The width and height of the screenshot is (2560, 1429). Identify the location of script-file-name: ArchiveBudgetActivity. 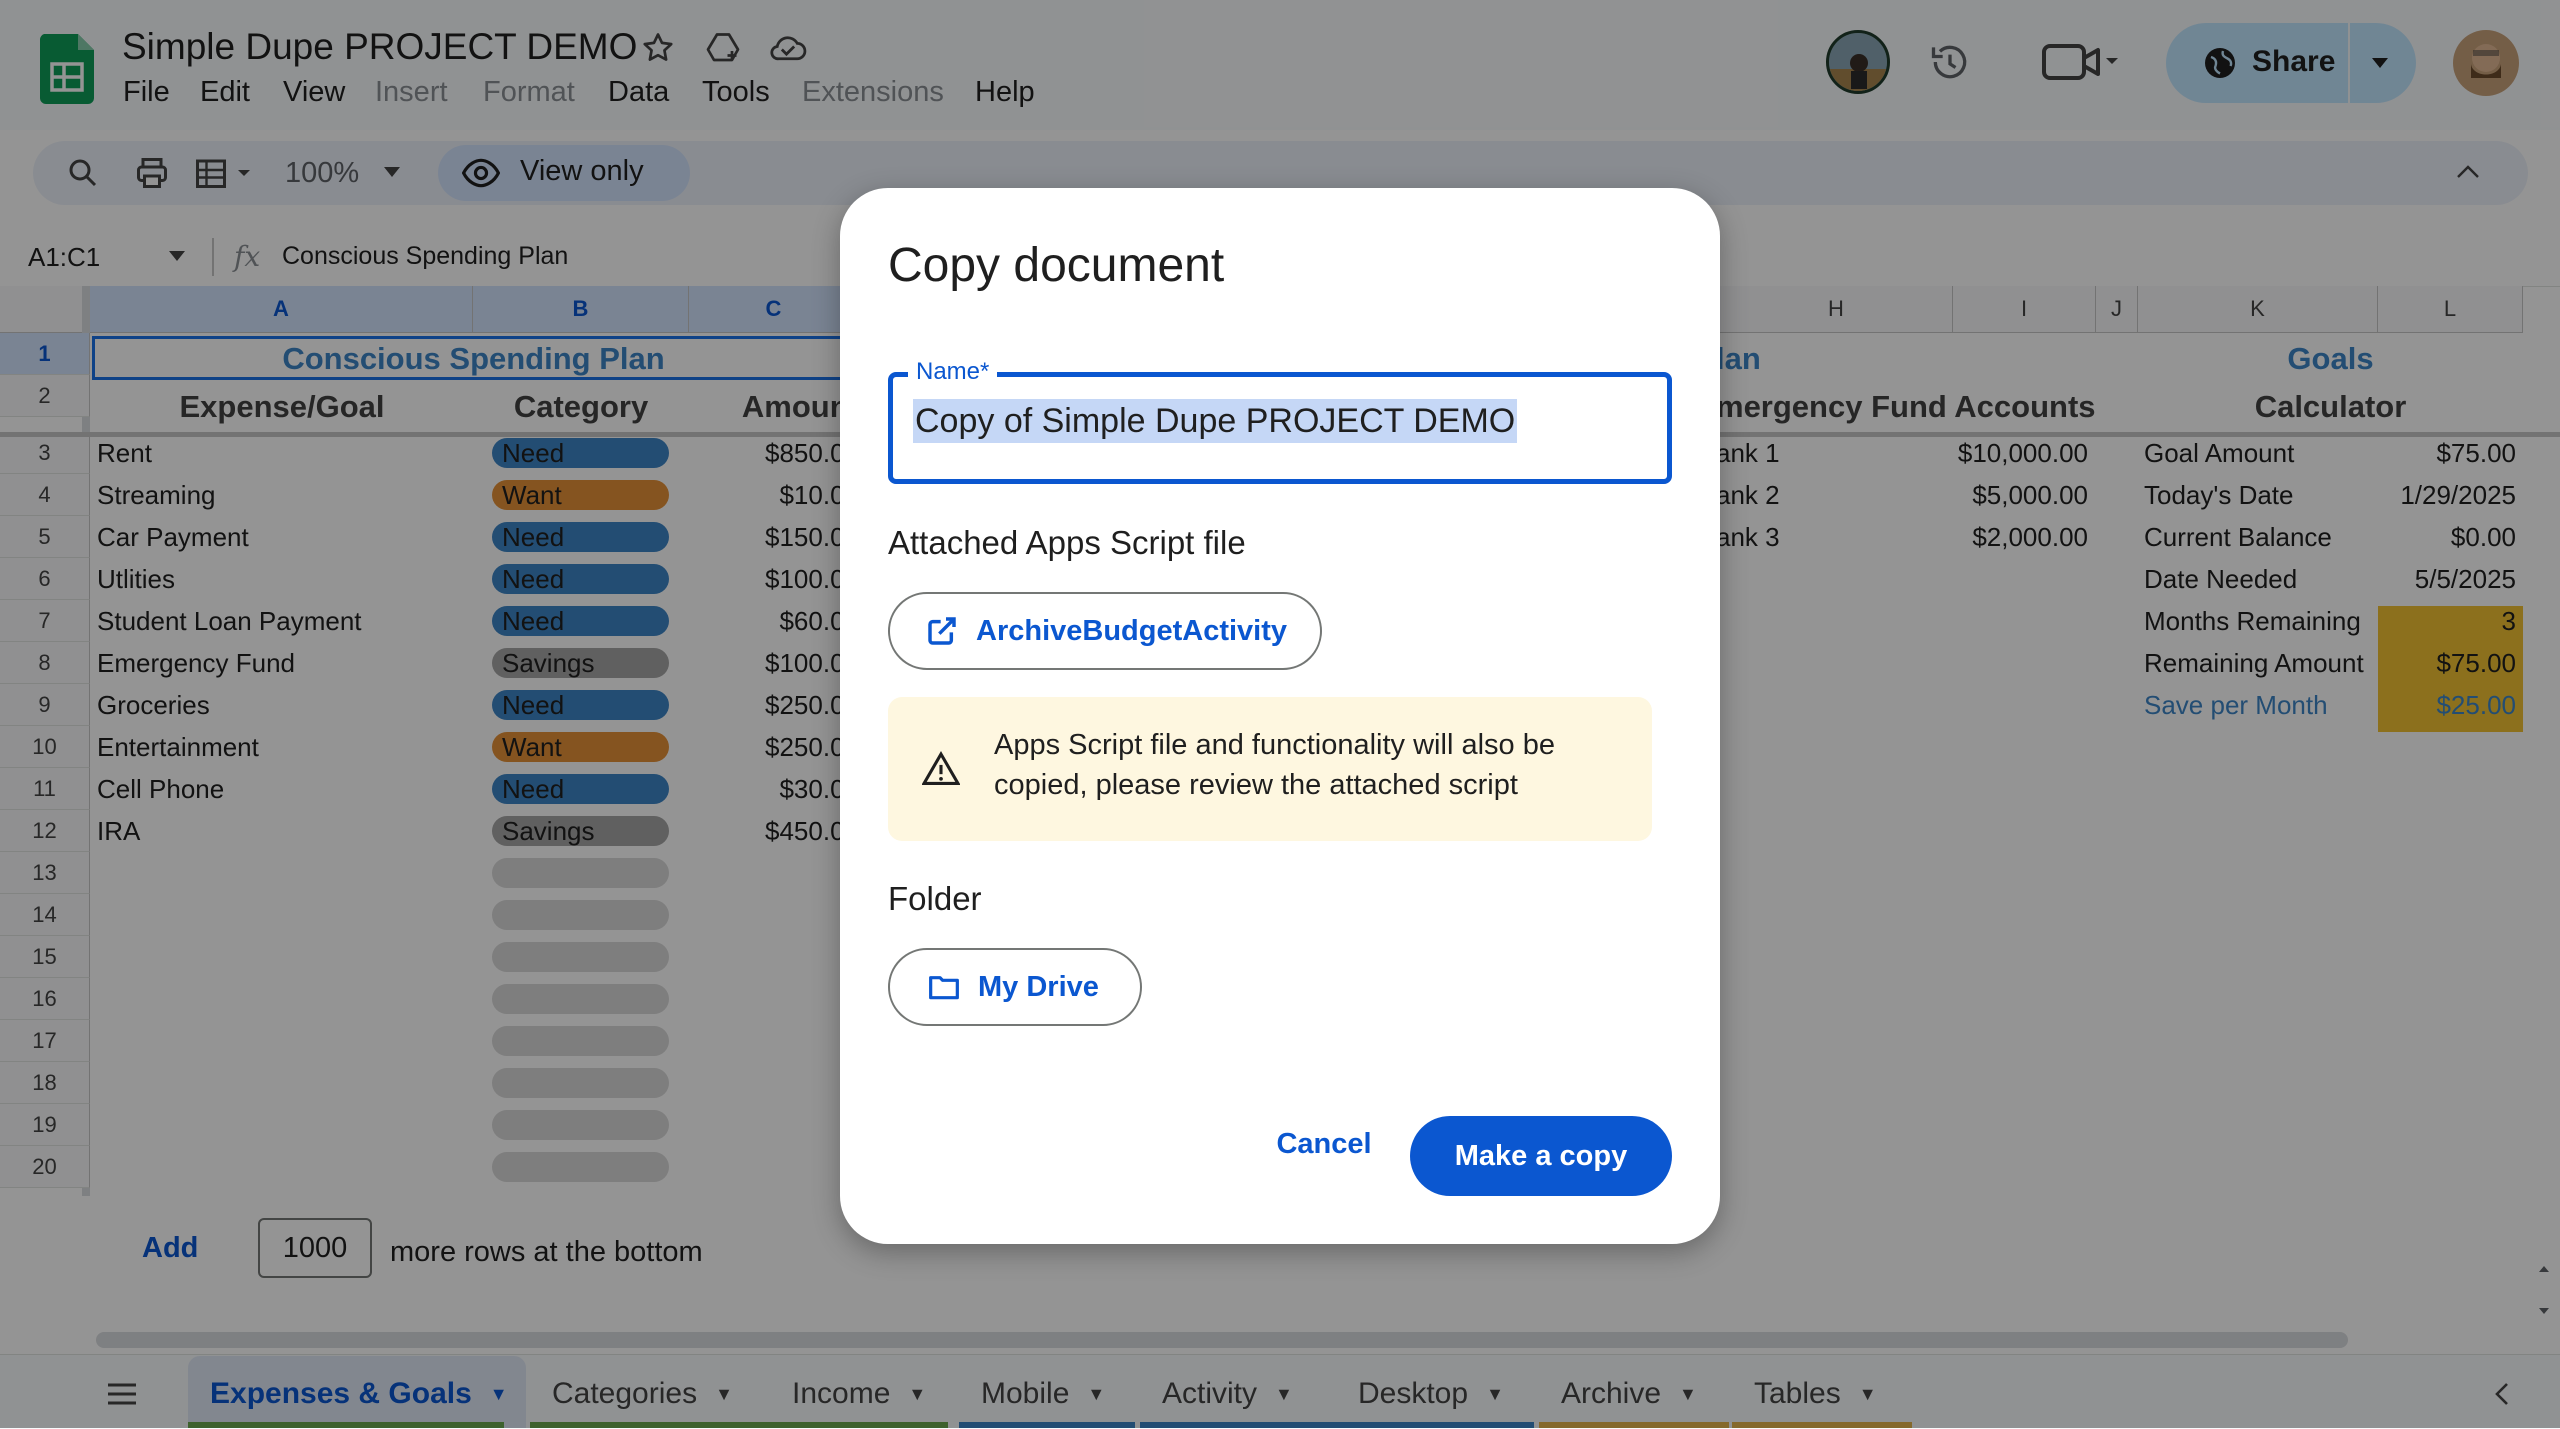
(1132, 630).